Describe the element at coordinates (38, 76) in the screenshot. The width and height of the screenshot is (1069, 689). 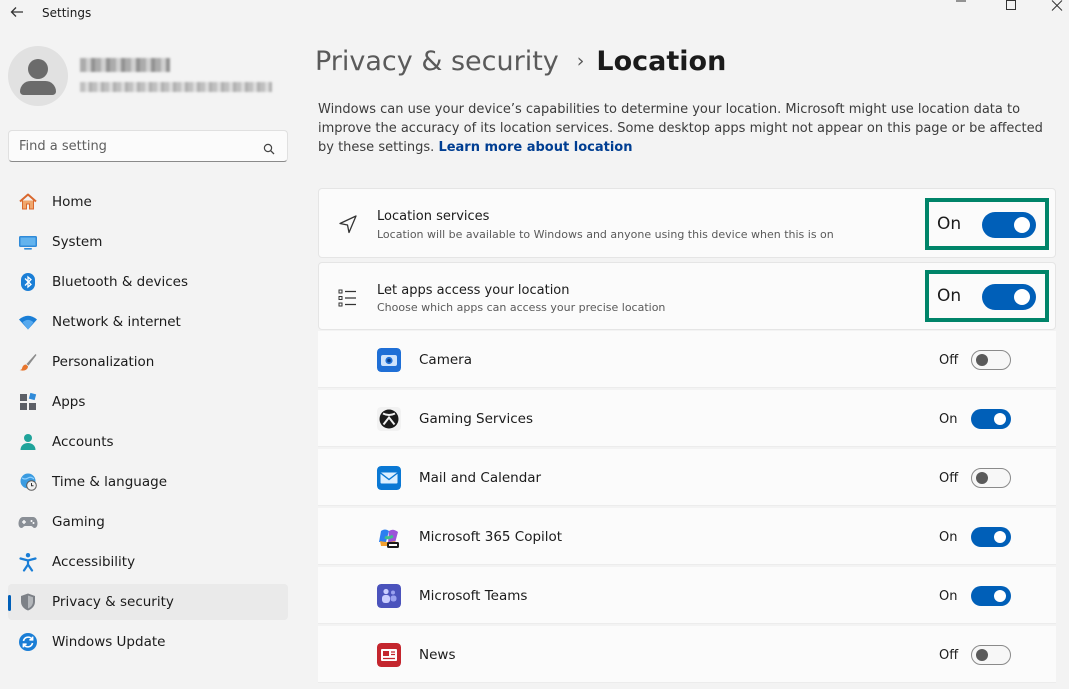
I see `avatar` at that location.